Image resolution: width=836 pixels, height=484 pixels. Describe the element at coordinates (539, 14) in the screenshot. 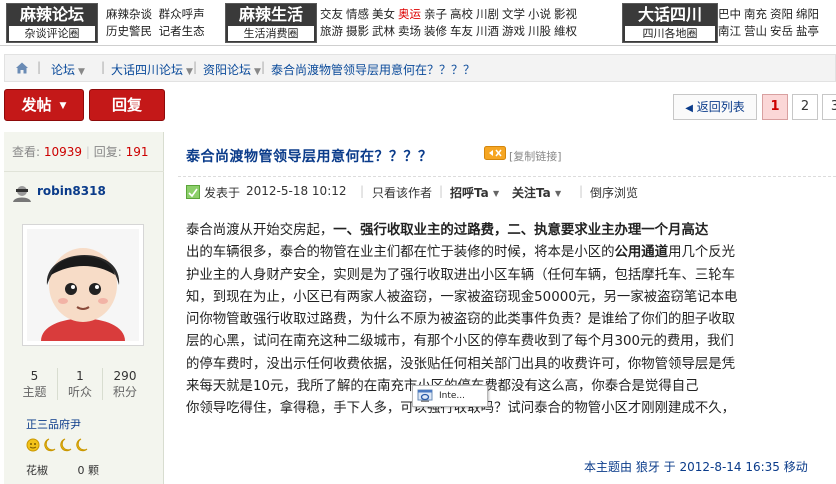

I see `nav-link: 小说` at that location.